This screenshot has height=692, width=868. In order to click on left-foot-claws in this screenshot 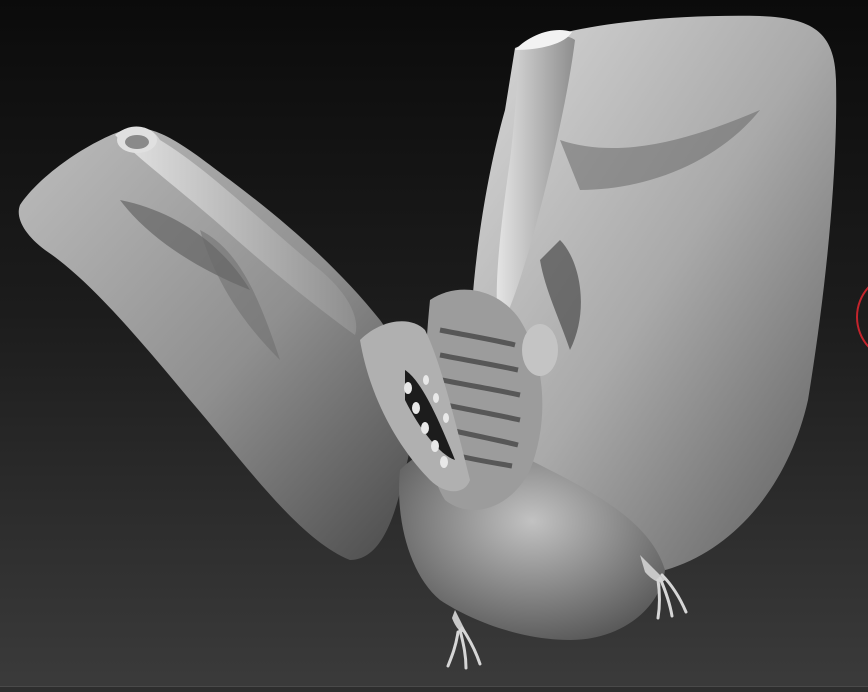, I will do `click(464, 648)`.